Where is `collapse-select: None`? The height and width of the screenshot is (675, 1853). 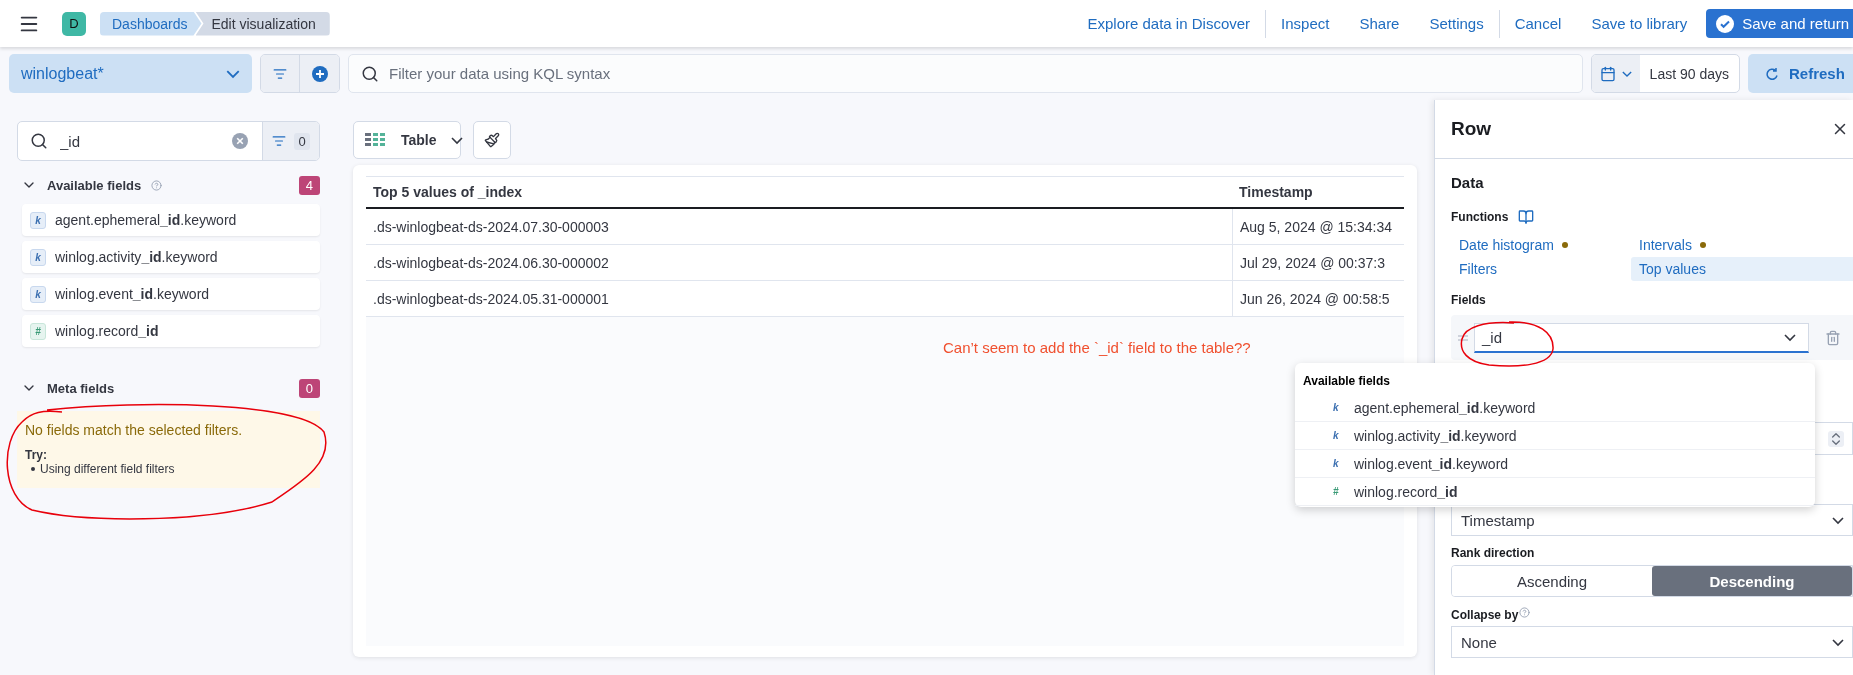
collapse-select: None is located at coordinates (1652, 642).